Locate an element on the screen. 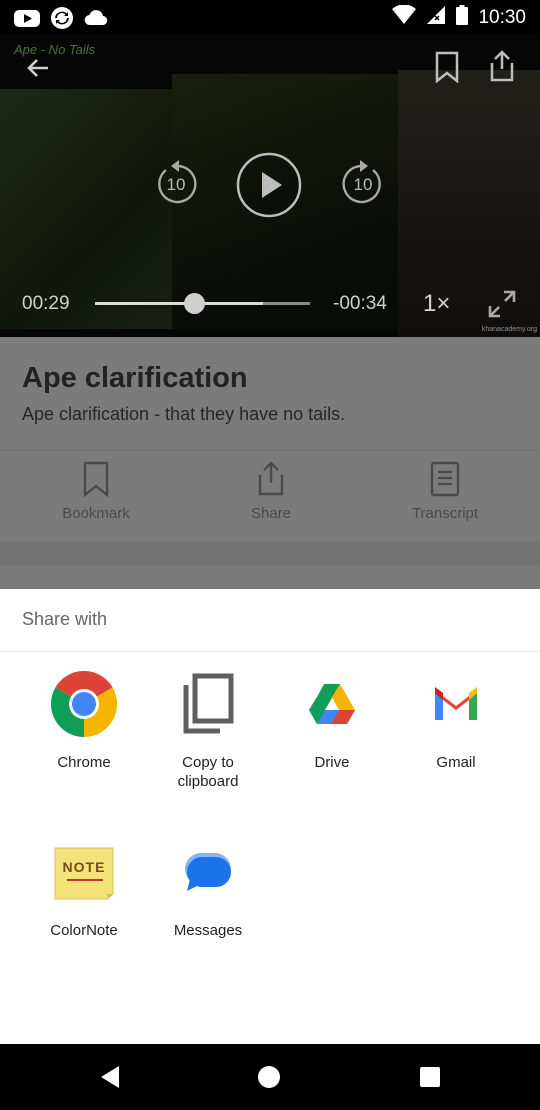 Image resolution: width=540 pixels, height=1110 pixels. seek-progress is located at coordinates (179, 303).